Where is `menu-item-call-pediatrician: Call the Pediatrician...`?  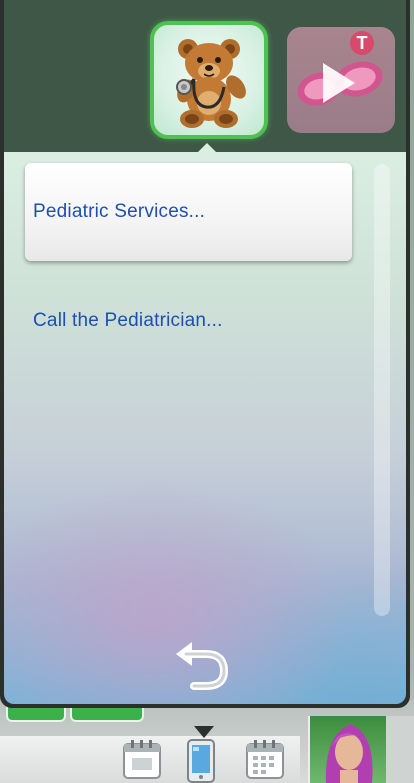 menu-item-call-pediatrician: Call the Pediatrician... is located at coordinates (188, 321).